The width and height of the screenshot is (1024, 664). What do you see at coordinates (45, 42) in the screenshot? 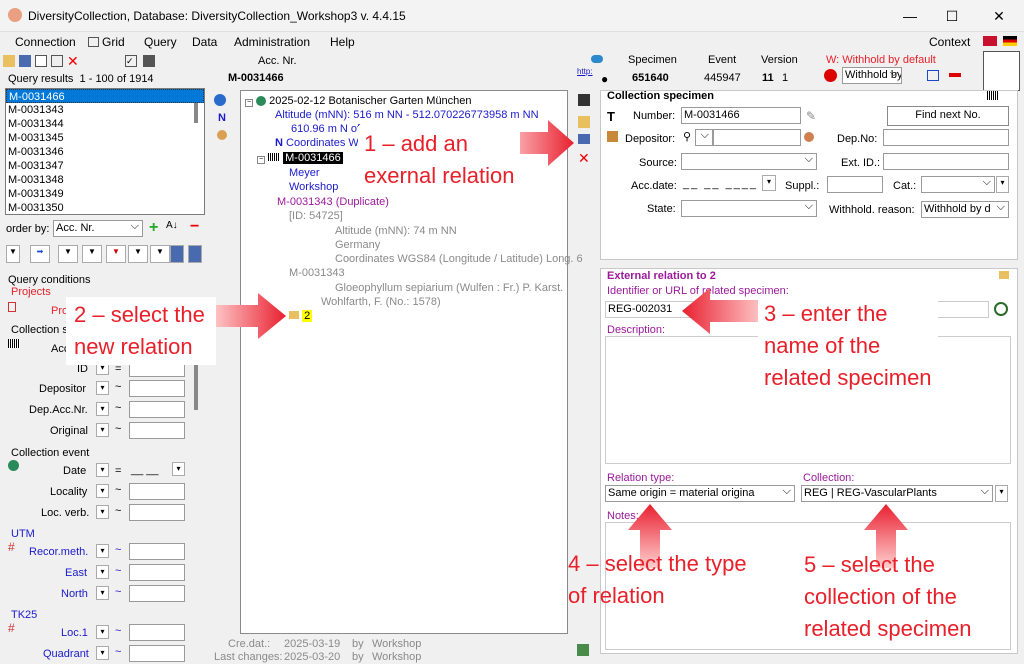
I see `menu-connection: Connection` at bounding box center [45, 42].